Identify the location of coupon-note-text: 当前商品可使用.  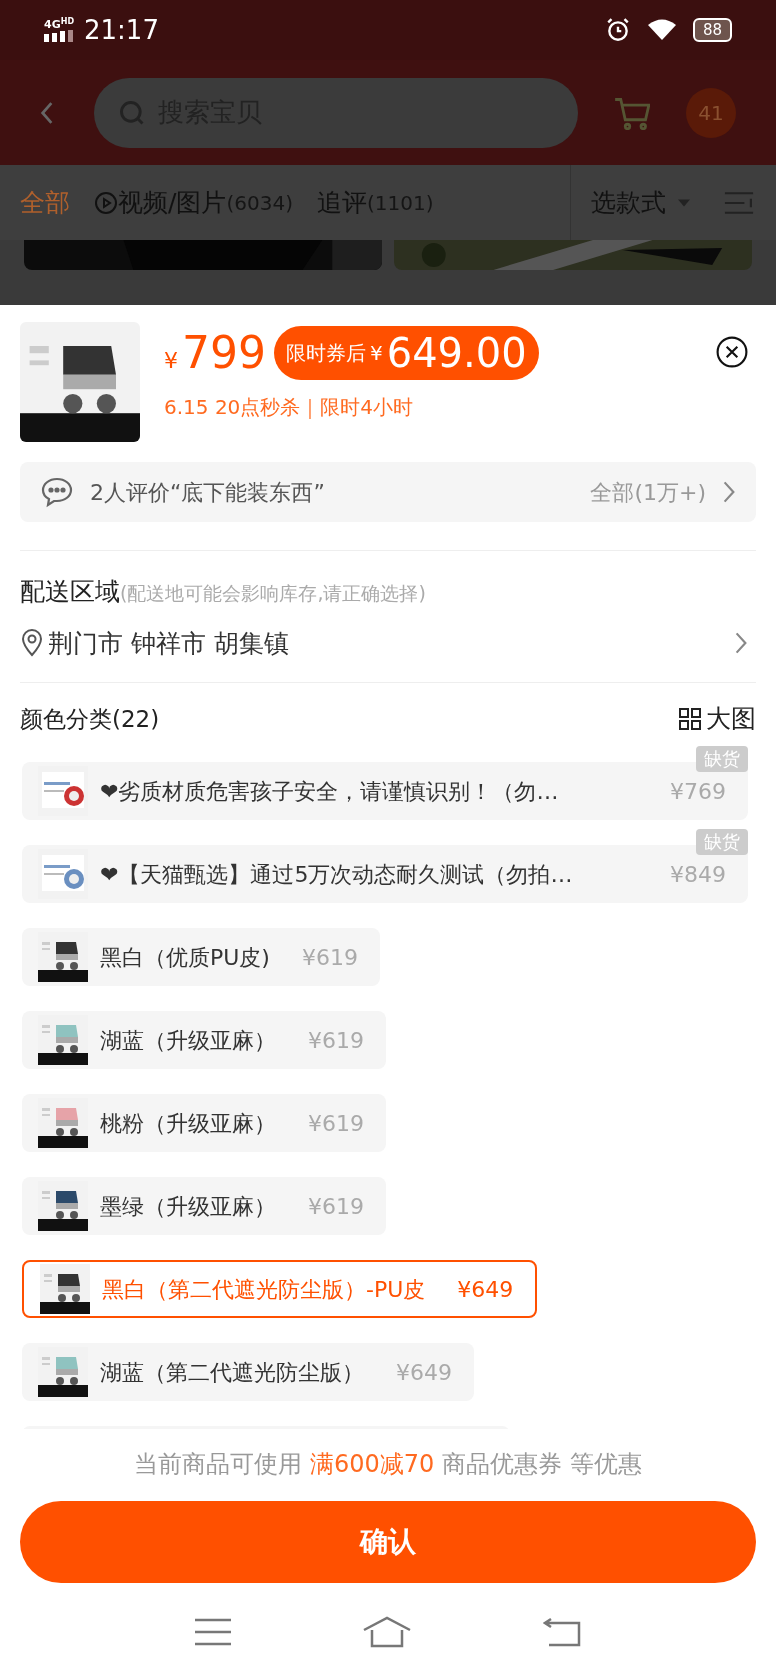
(218, 1464).